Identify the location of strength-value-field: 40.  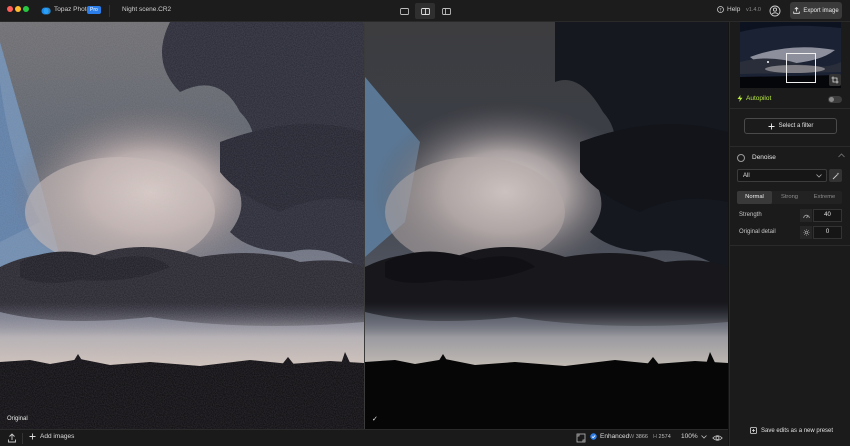
(827, 215).